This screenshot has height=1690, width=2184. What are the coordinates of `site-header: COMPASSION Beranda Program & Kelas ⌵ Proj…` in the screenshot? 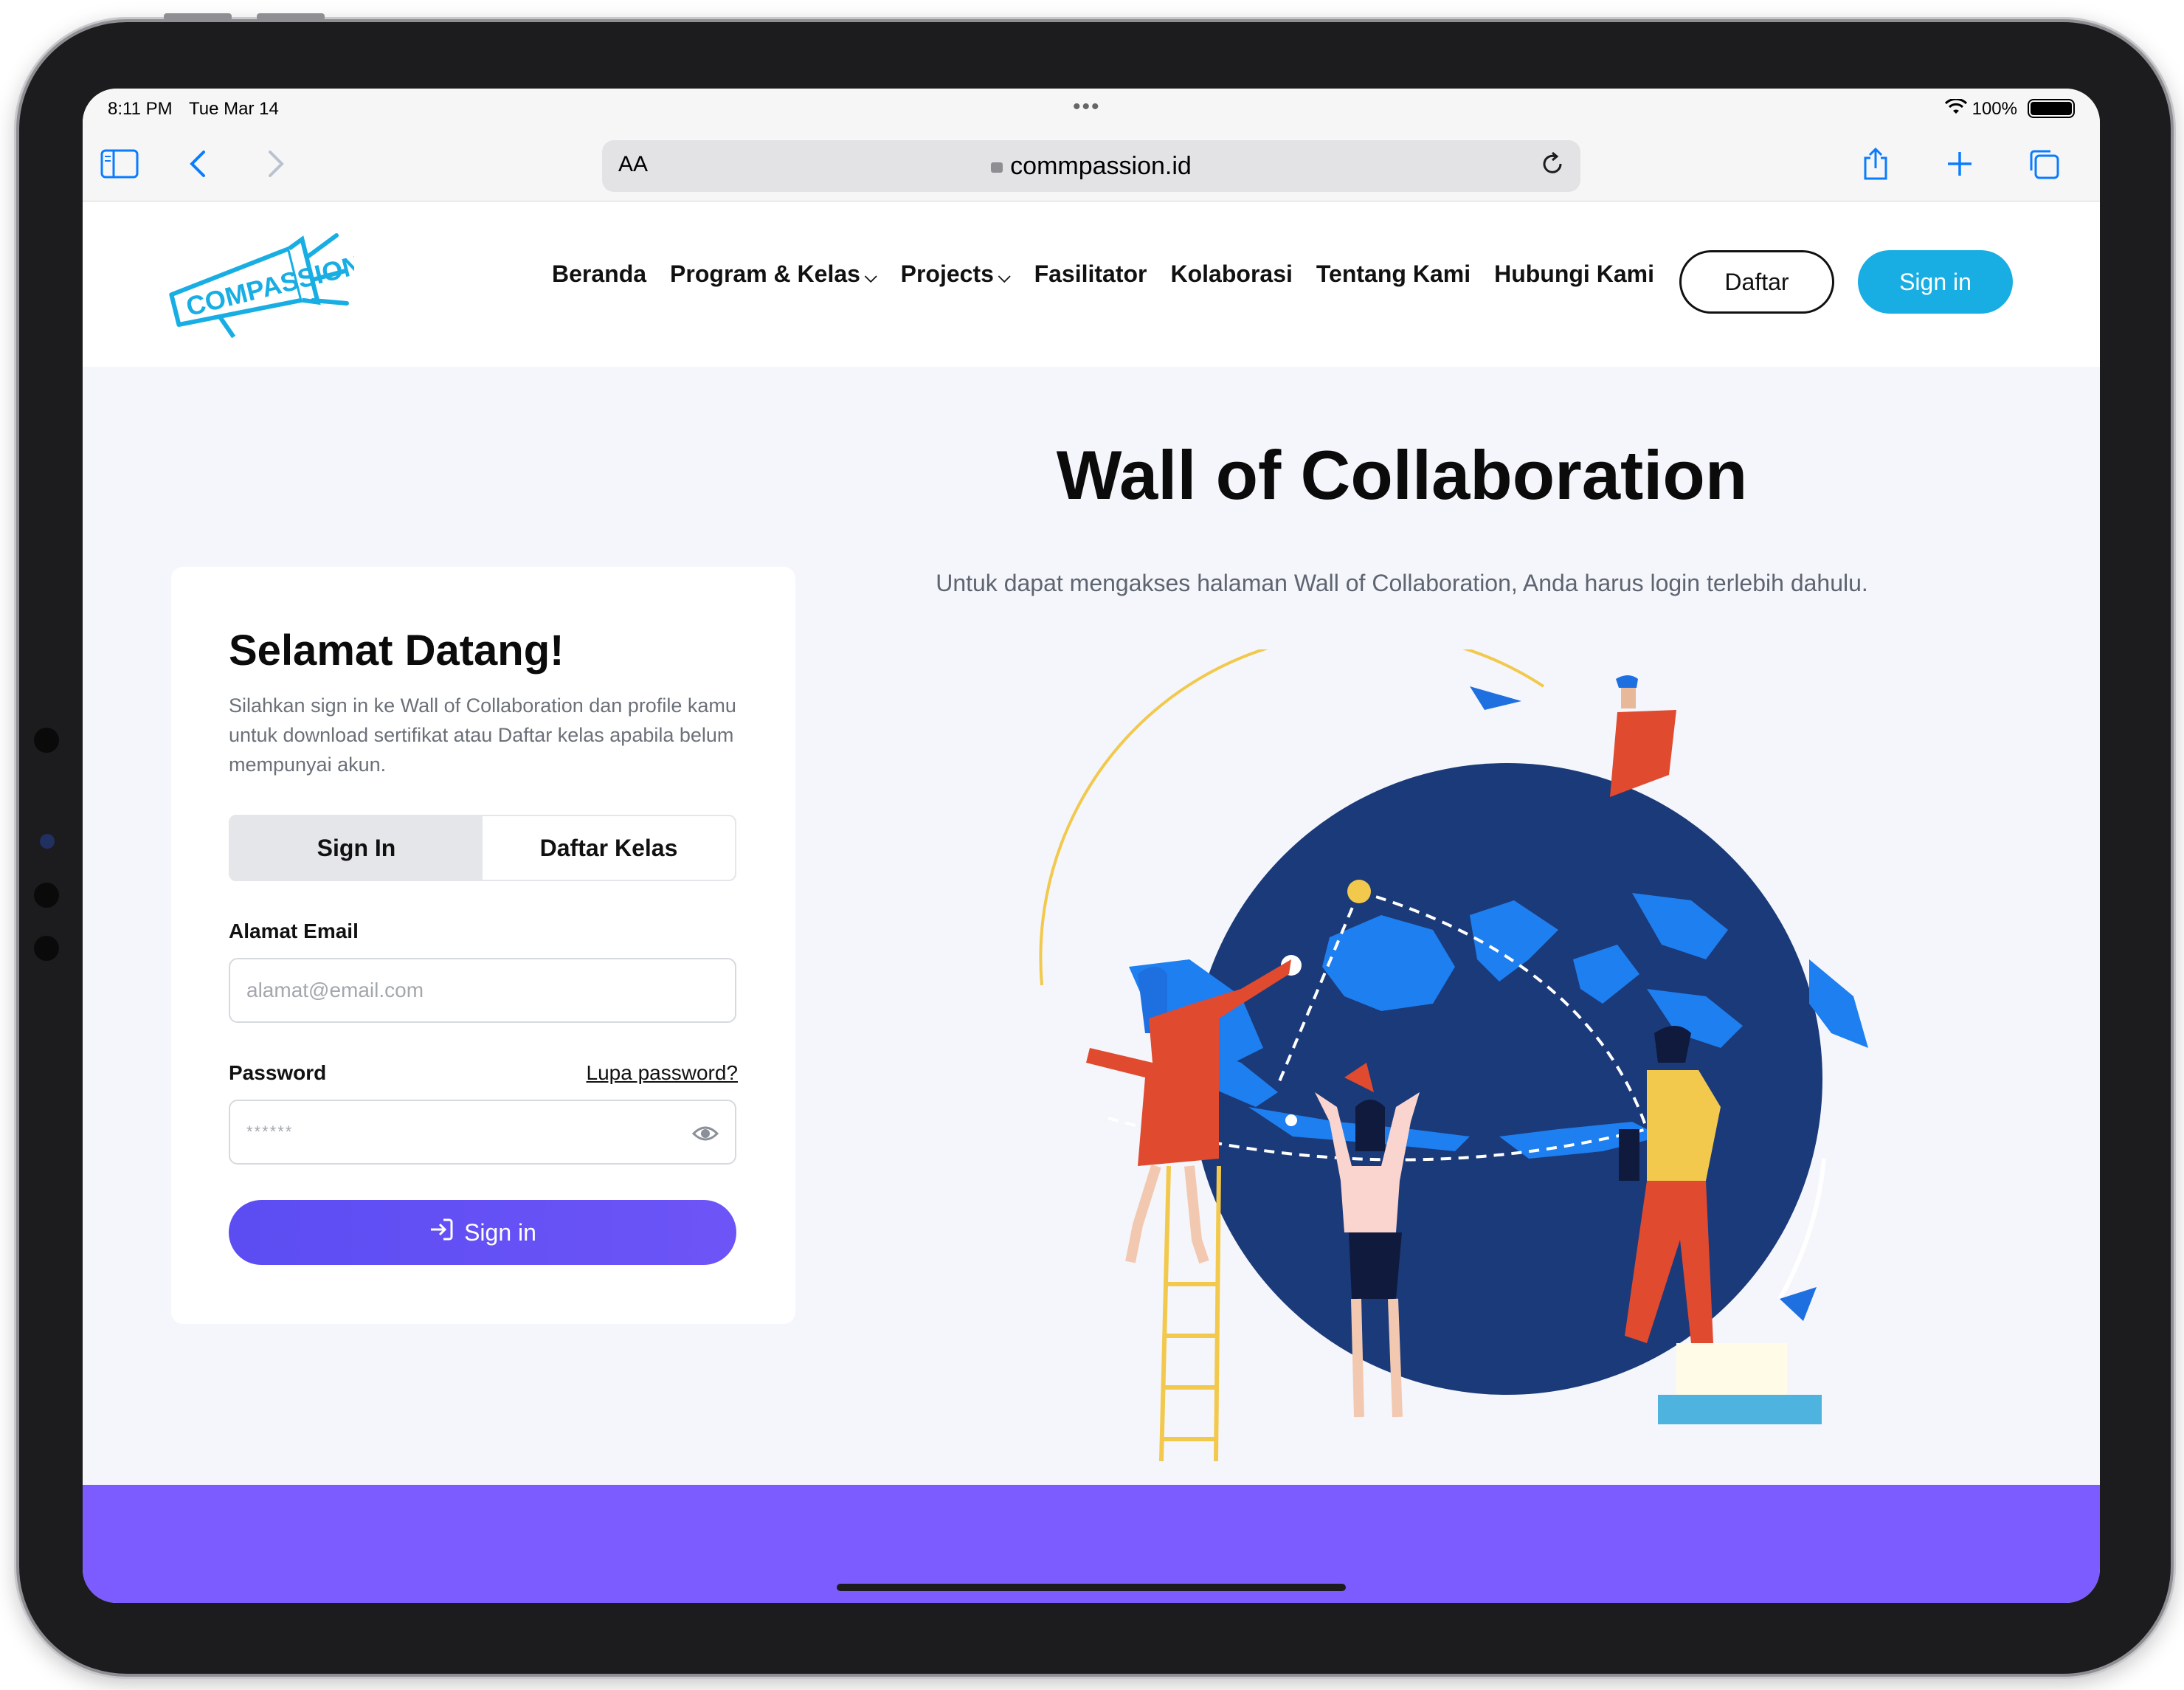 It's located at (1091, 284).